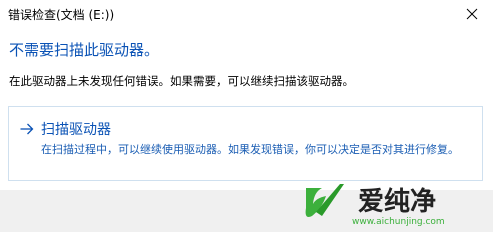 This screenshot has width=493, height=240. What do you see at coordinates (76, 130) in the screenshot?
I see `scan-option-title: 扫描驱动器` at bounding box center [76, 130].